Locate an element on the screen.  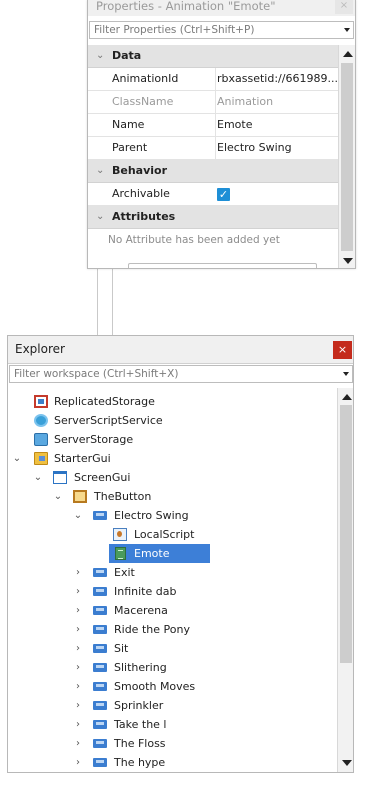
property-name: Archivable is located at coordinates (141, 193).